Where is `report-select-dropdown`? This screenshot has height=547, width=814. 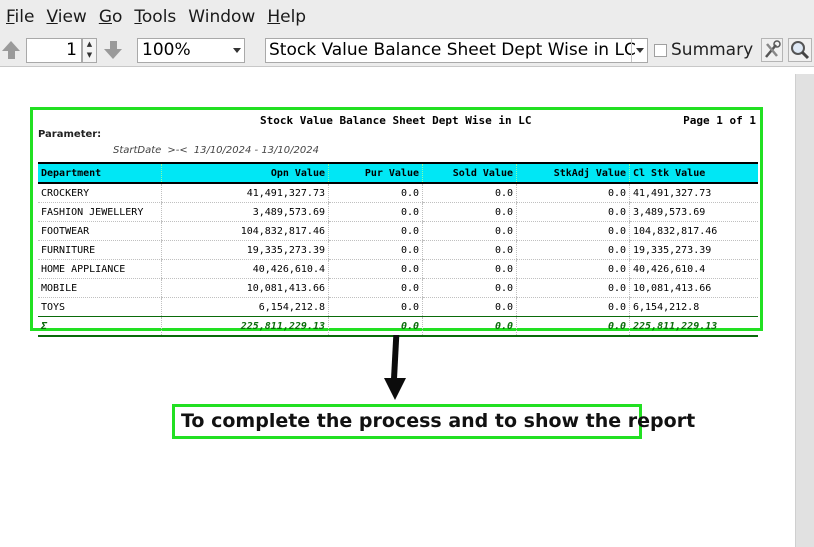 report-select-dropdown is located at coordinates (639, 50).